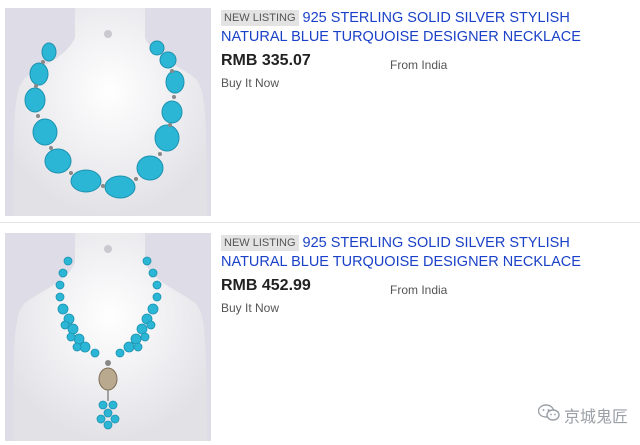  What do you see at coordinates (595, 417) in the screenshot?
I see `watermark-text: 京城鬼匠` at bounding box center [595, 417].